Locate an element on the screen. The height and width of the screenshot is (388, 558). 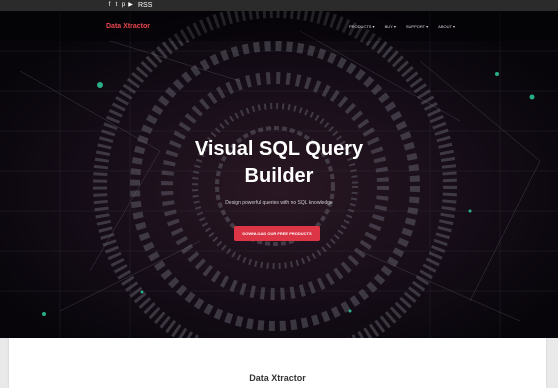
facebook-icon: f is located at coordinates (109, 5).